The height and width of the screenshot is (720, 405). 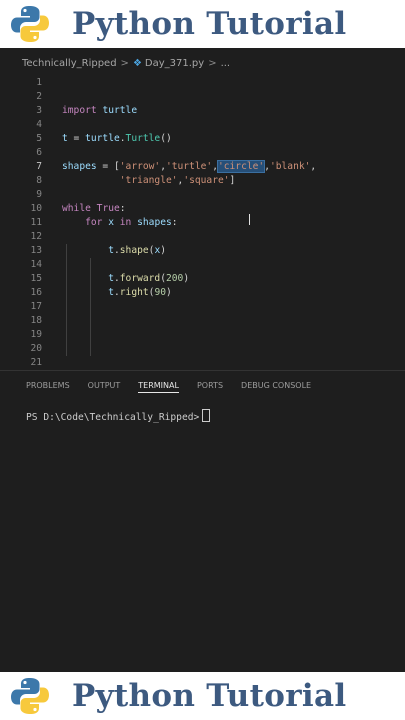 What do you see at coordinates (174, 63) in the screenshot?
I see `breadcrumb-file: Day_371.py` at bounding box center [174, 63].